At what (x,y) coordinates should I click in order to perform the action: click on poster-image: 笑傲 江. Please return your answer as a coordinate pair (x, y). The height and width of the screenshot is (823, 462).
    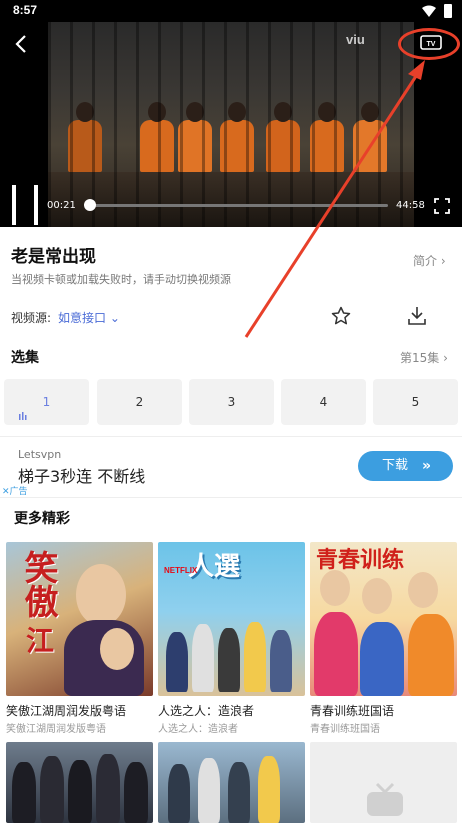
    Looking at the image, I should click on (79, 619).